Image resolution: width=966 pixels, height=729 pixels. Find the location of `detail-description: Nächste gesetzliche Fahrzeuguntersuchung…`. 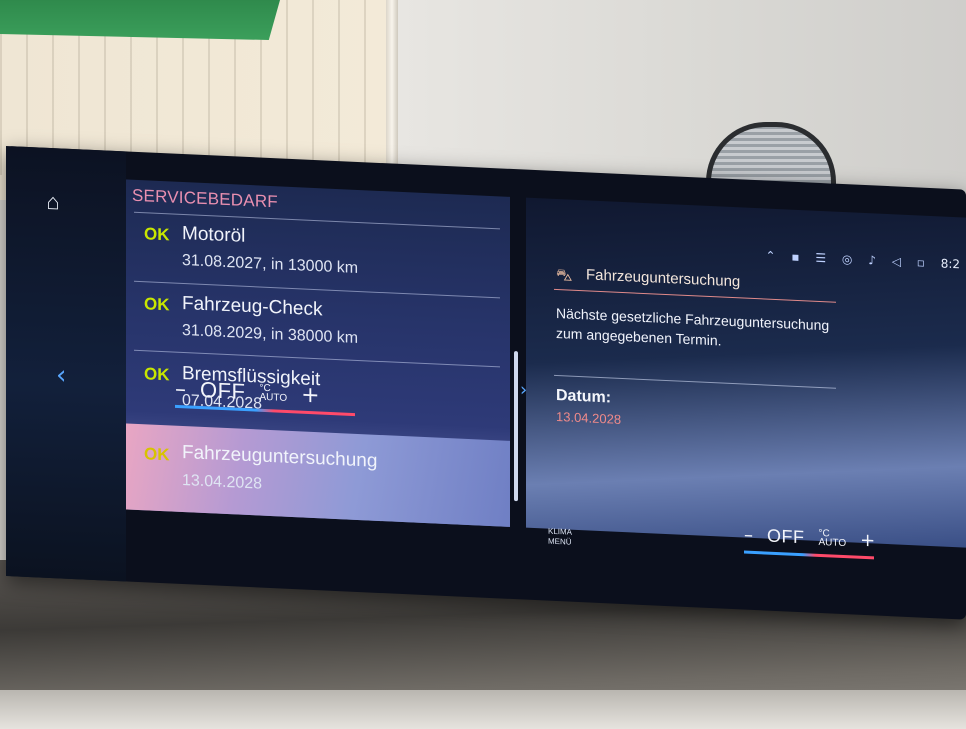

detail-description: Nächste gesetzliche Fahrzeuguntersuchung… is located at coordinates (693, 326).